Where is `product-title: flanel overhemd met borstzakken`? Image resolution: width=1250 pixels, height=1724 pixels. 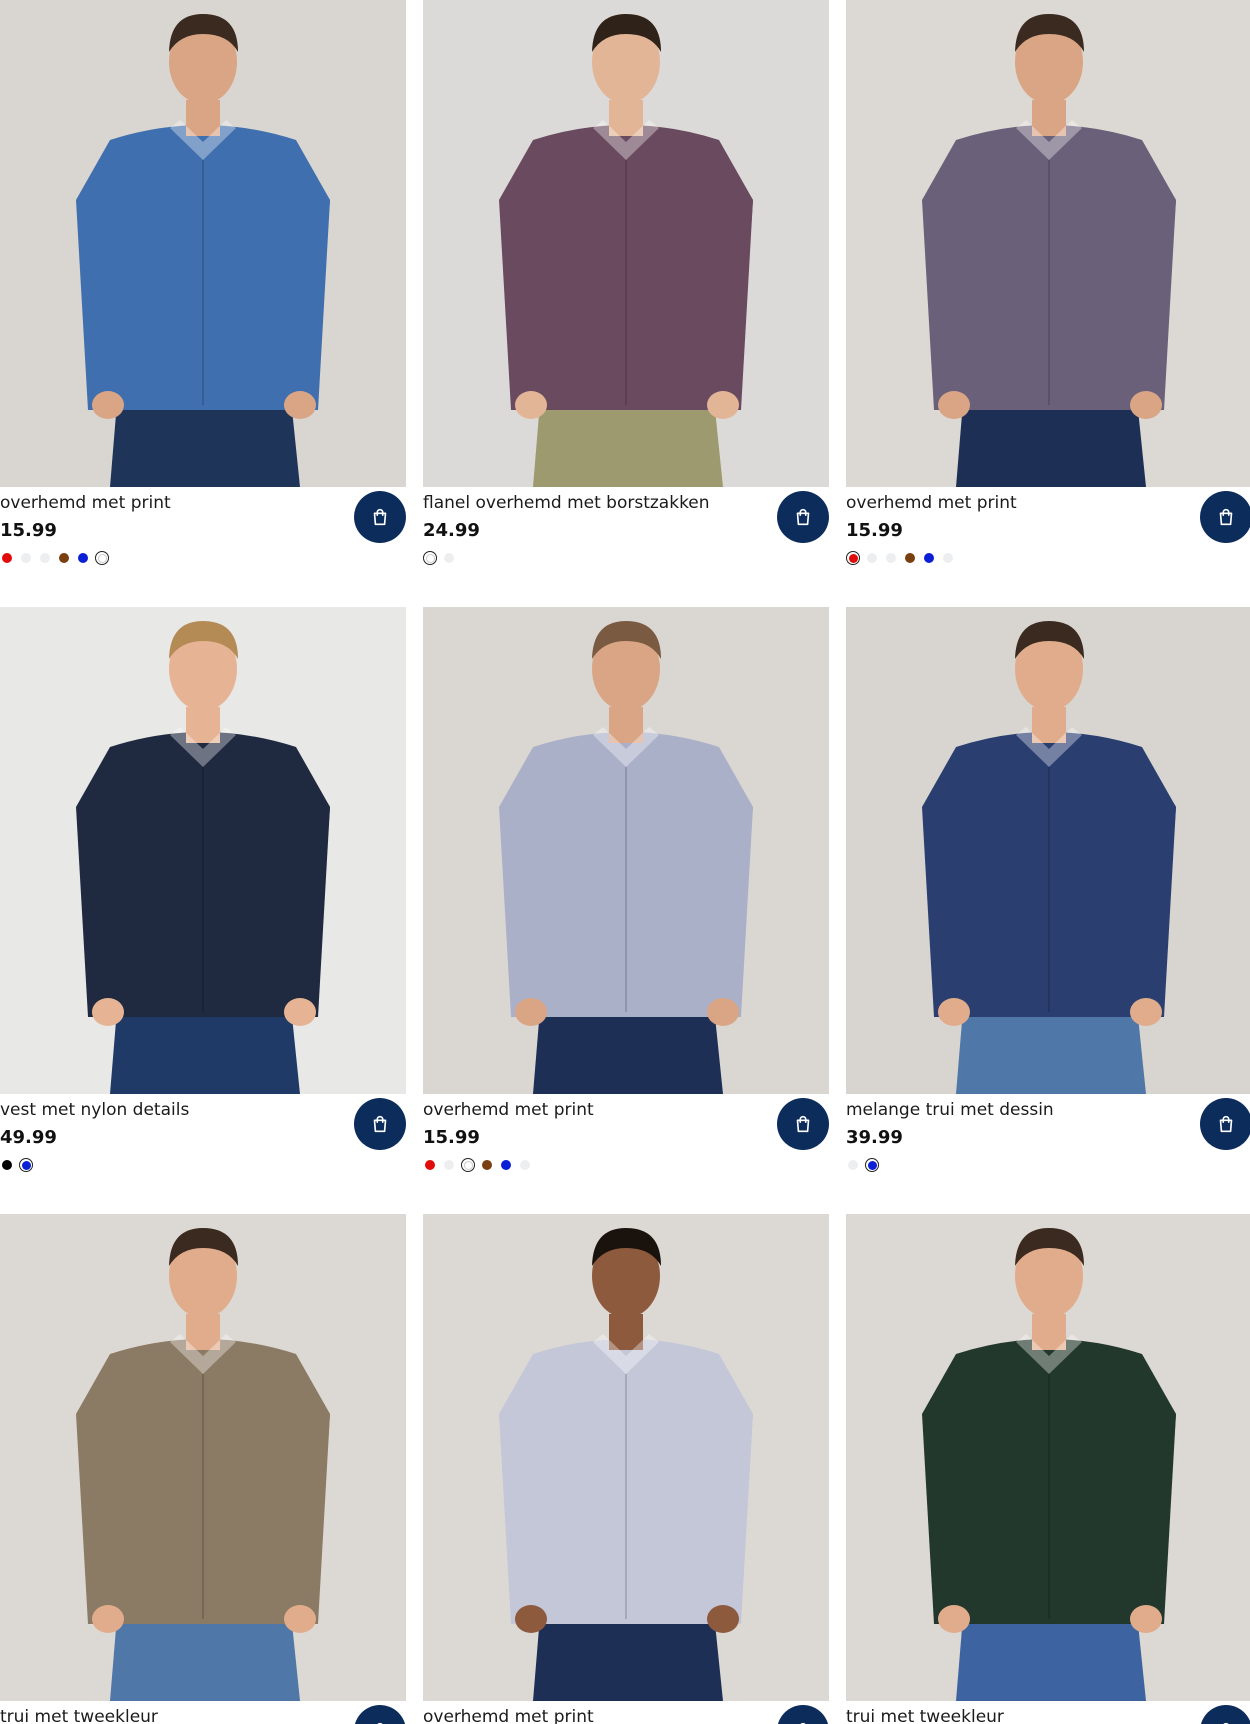 product-title: flanel overhemd met borstzakken is located at coordinates (566, 503).